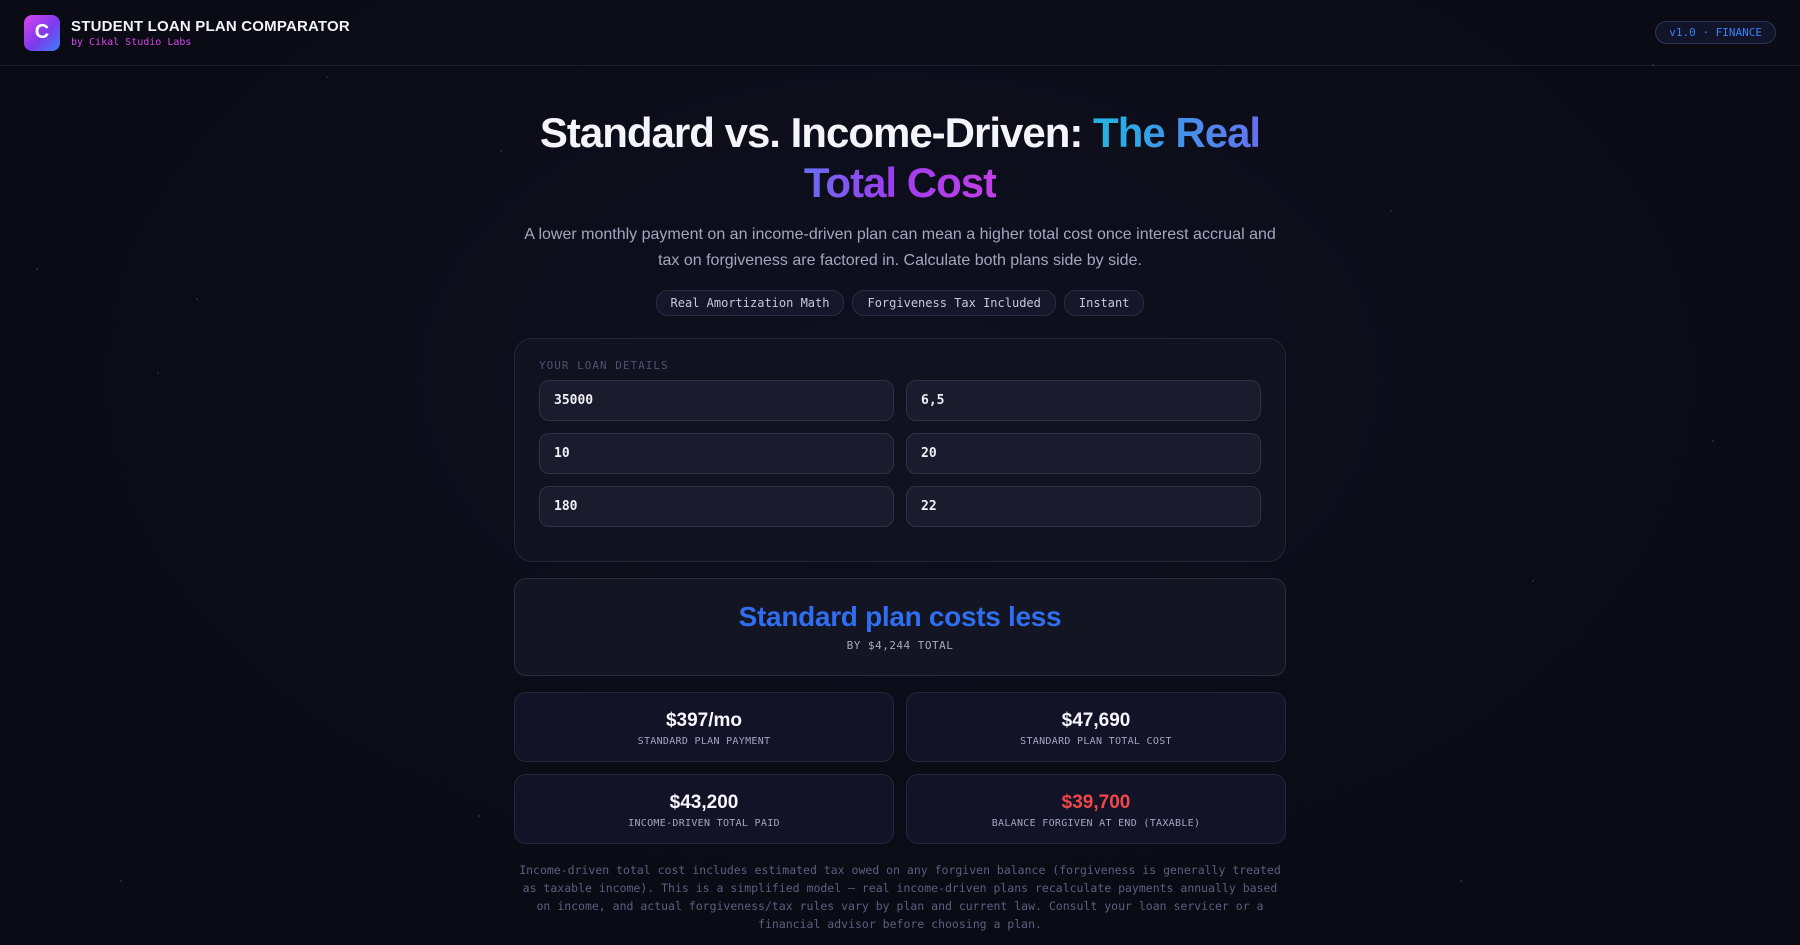 The image size is (1800, 945). I want to click on loan-details-label: YOUR LOAN DETAILS, so click(604, 365).